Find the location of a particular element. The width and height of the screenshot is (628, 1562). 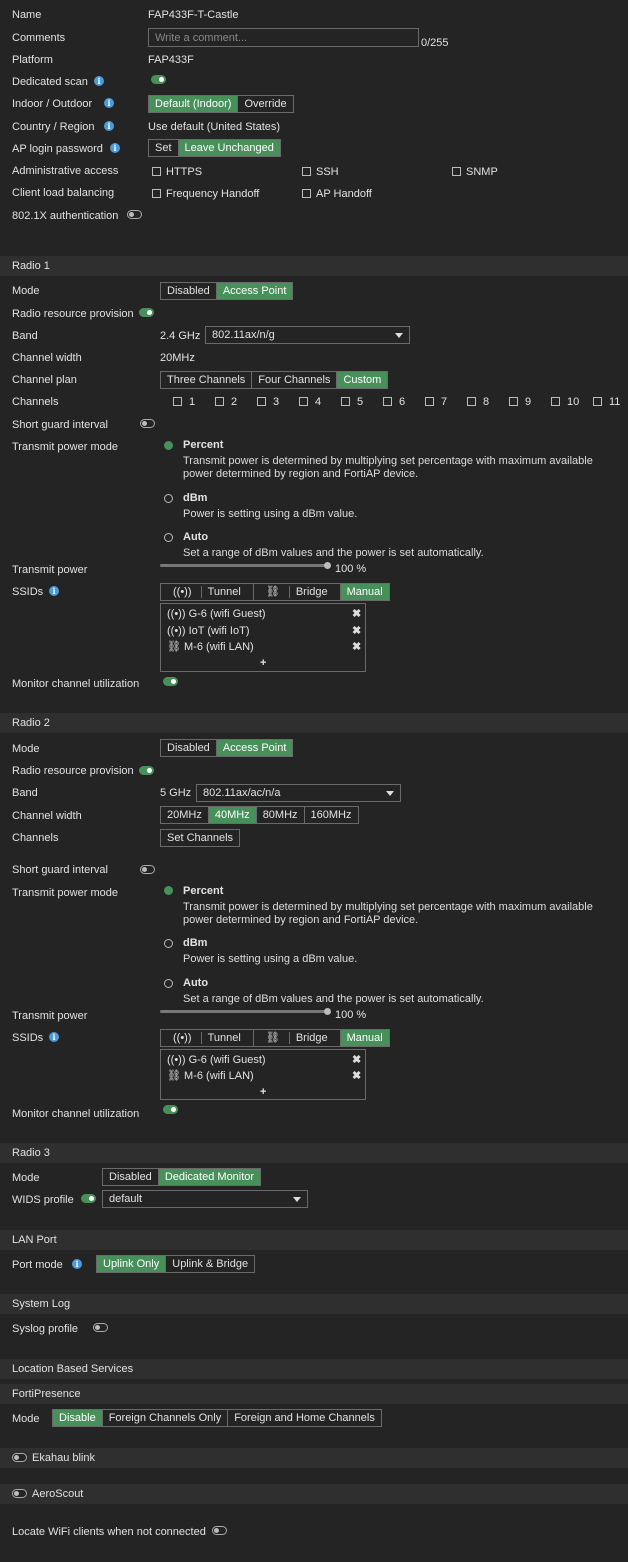

locate-wifi-toggle is located at coordinates (219, 1530).